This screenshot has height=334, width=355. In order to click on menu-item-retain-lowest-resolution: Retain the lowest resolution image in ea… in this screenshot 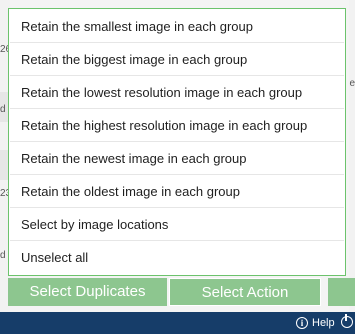, I will do `click(177, 93)`.